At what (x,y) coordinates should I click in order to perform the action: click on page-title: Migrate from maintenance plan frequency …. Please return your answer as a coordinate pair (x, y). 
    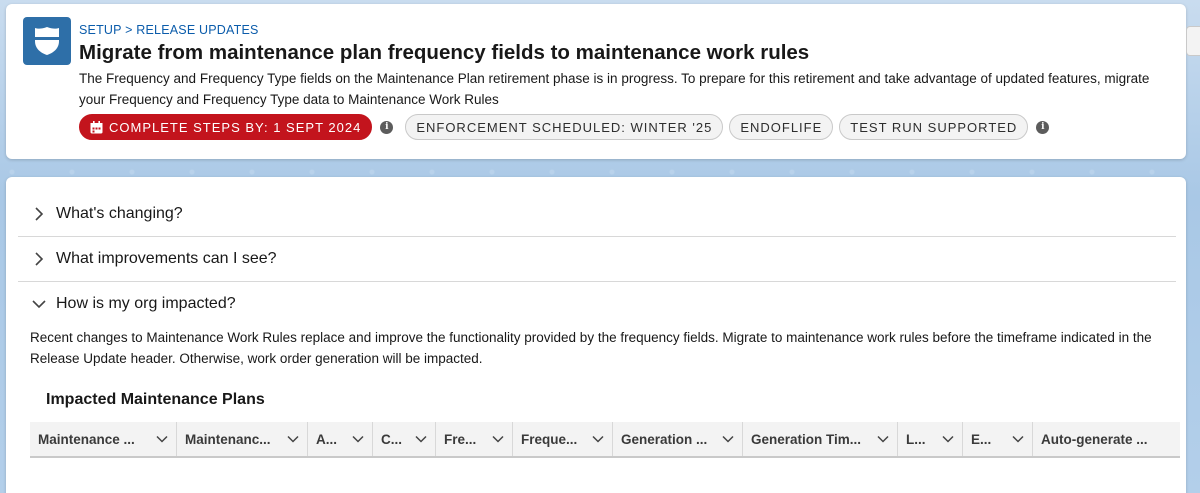
    Looking at the image, I should click on (444, 52).